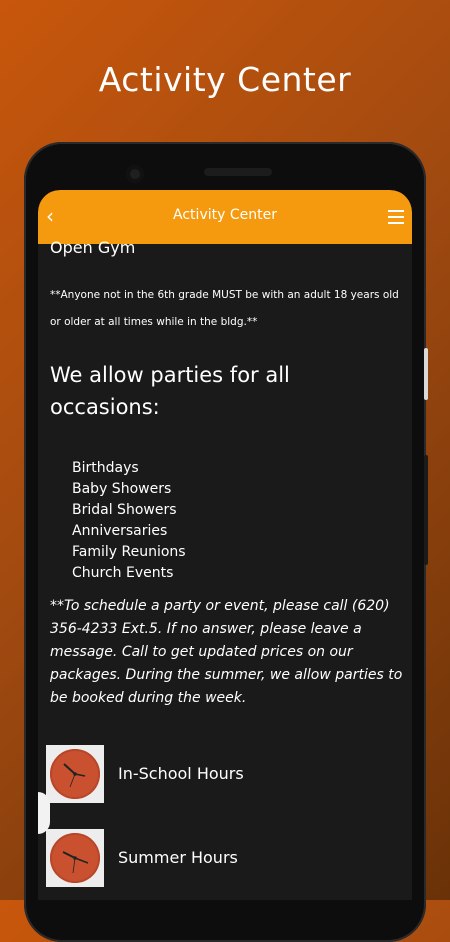 This screenshot has height=942, width=450. What do you see at coordinates (105, 468) in the screenshot?
I see `list-item: Birthdays` at bounding box center [105, 468].